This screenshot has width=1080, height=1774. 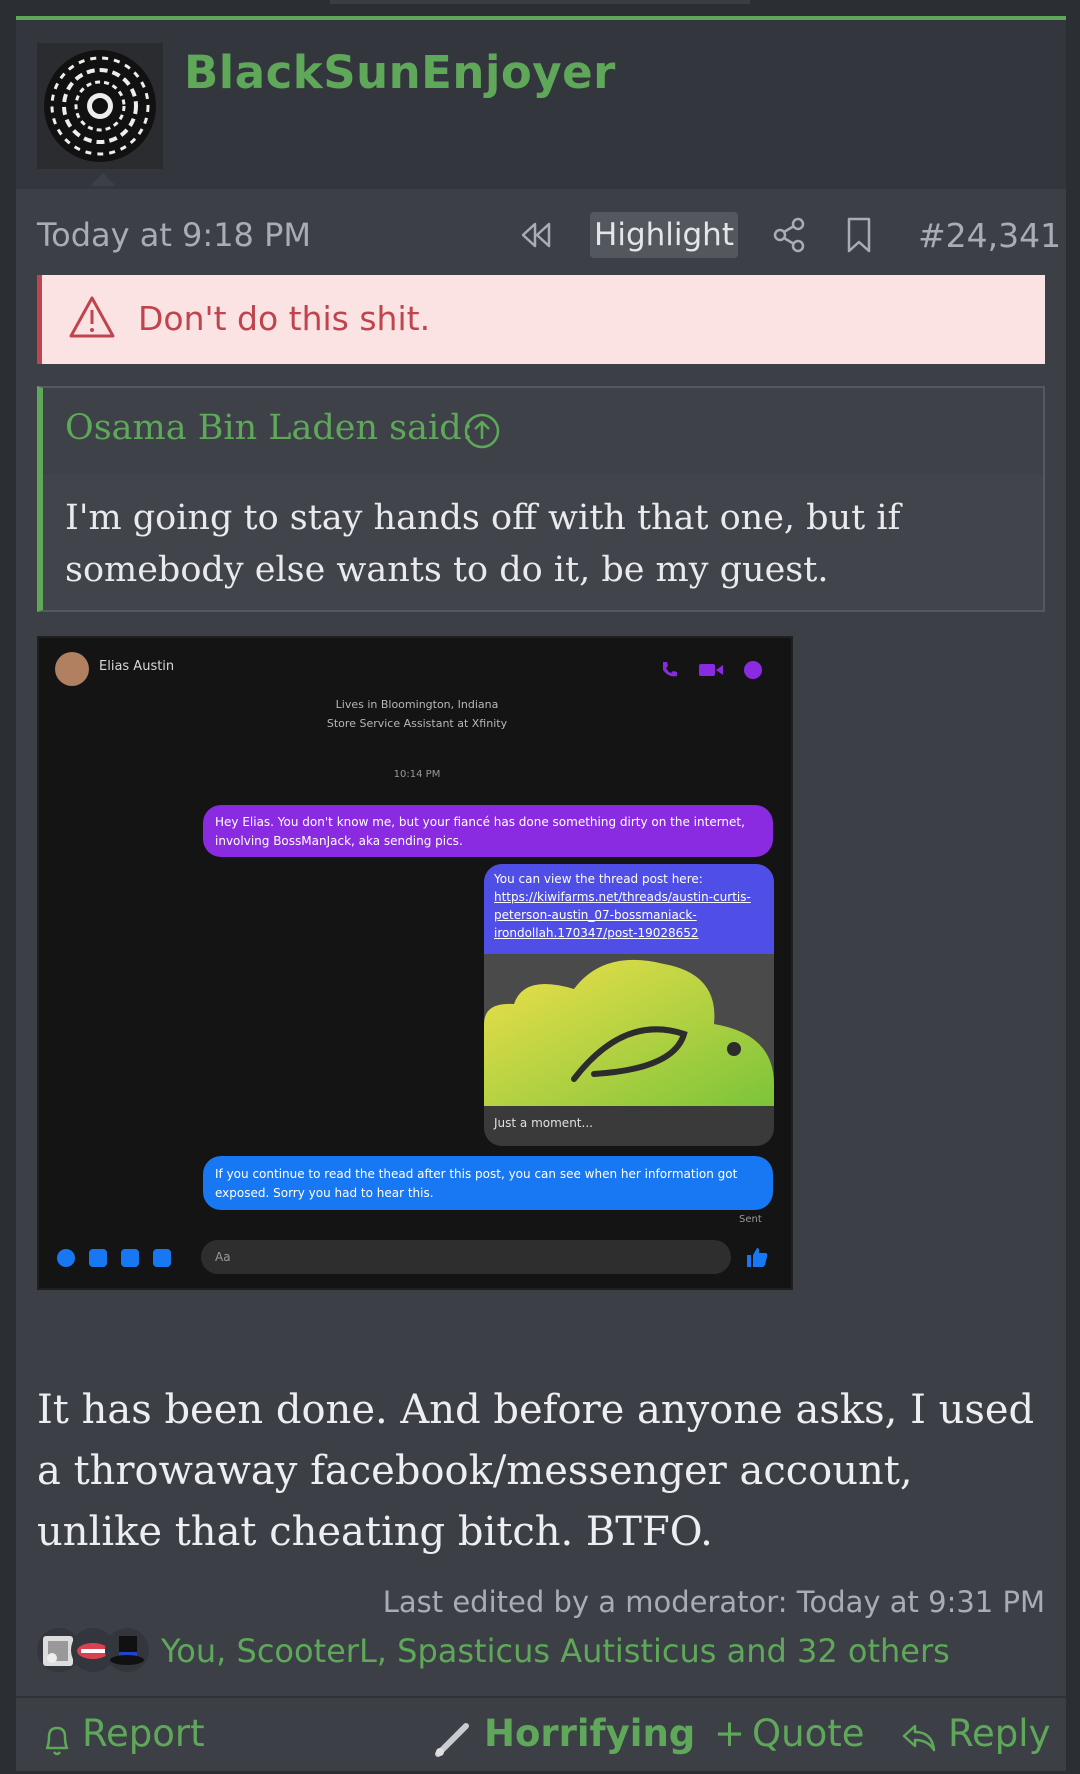 What do you see at coordinates (541, 104) in the screenshot?
I see `post-user-header: BlackSunEnjoyer` at bounding box center [541, 104].